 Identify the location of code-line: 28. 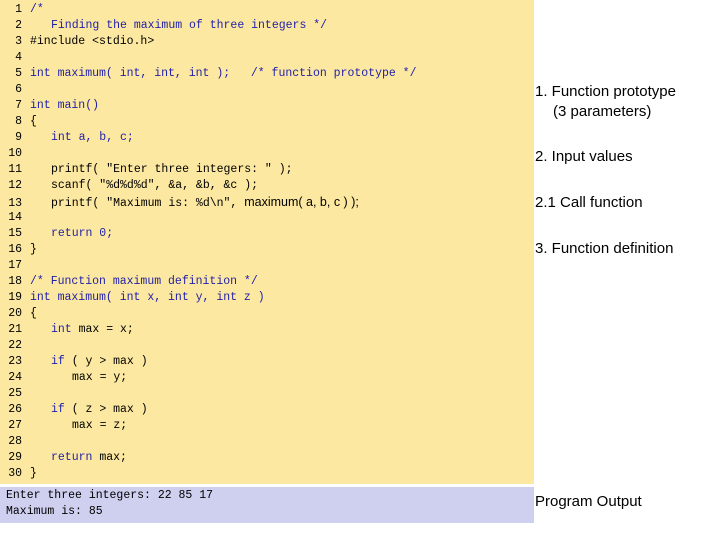
(15, 442).